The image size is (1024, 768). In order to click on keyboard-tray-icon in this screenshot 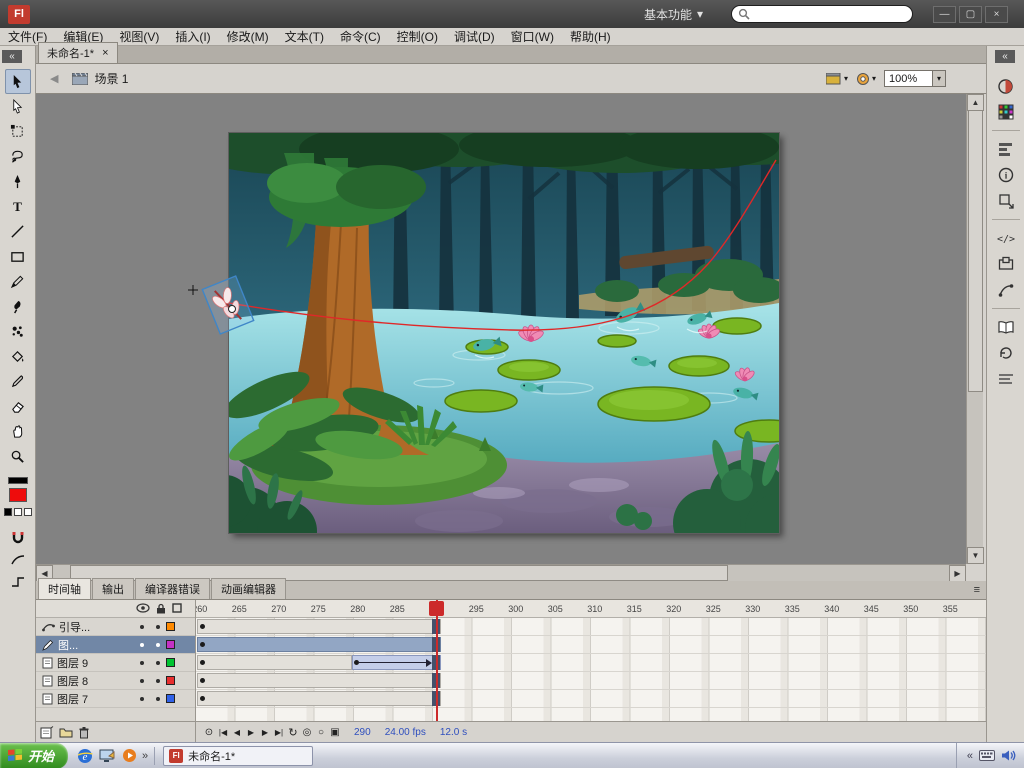, I will do `click(987, 755)`.